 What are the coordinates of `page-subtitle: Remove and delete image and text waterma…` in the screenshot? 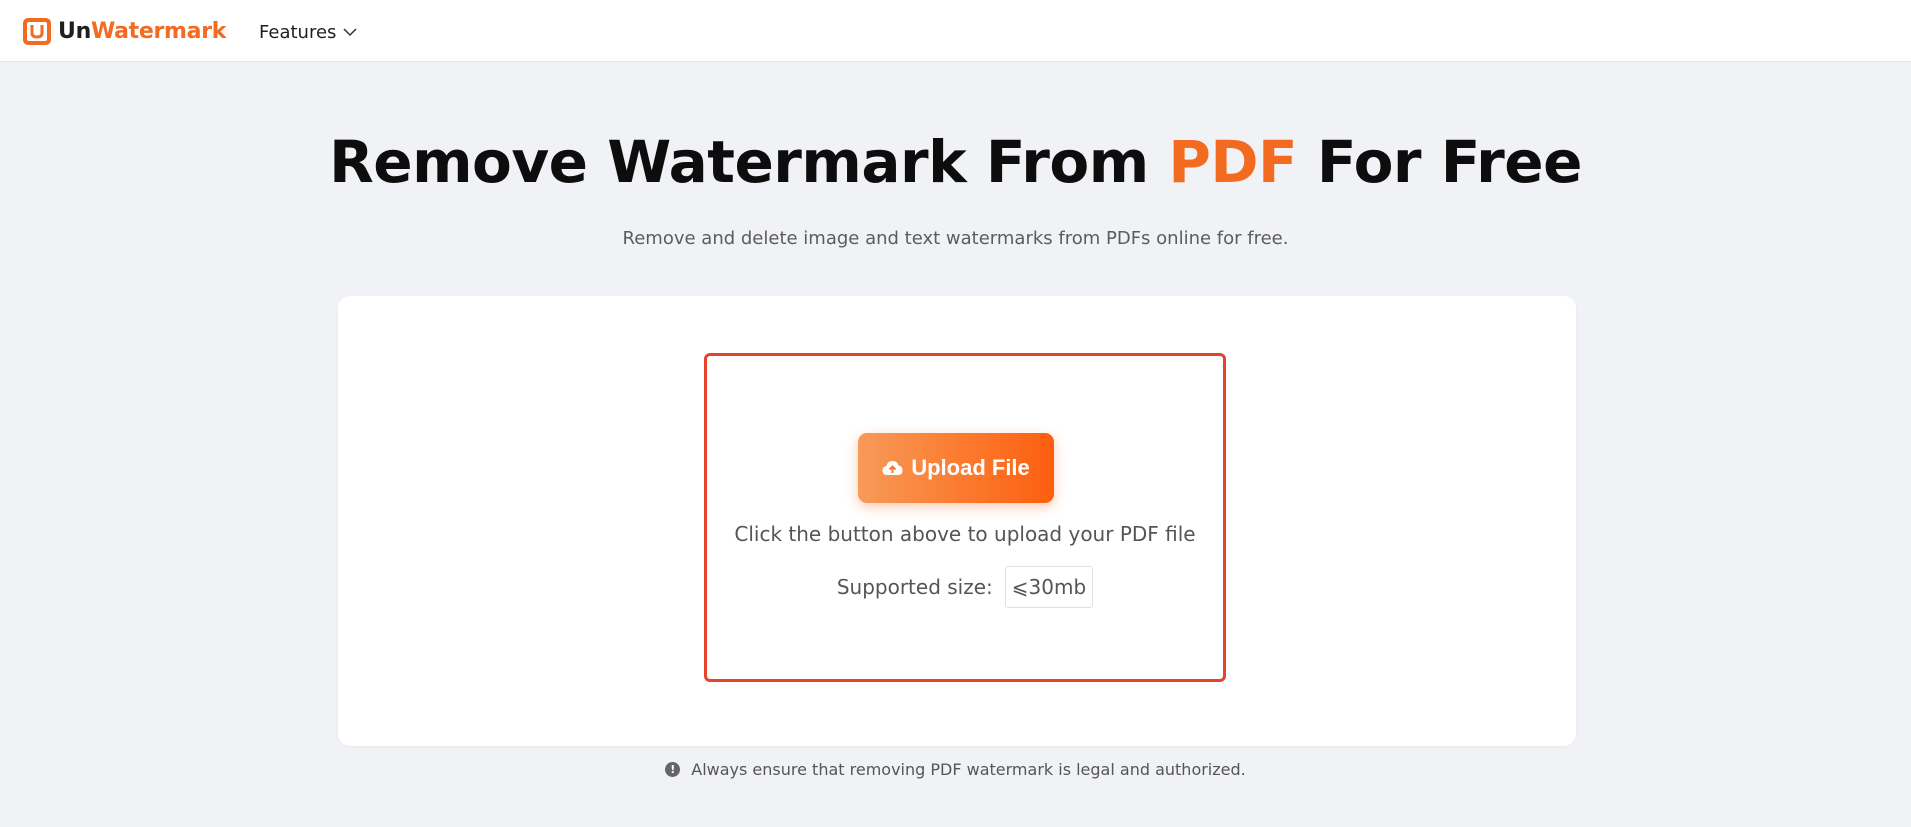 It's located at (955, 238).